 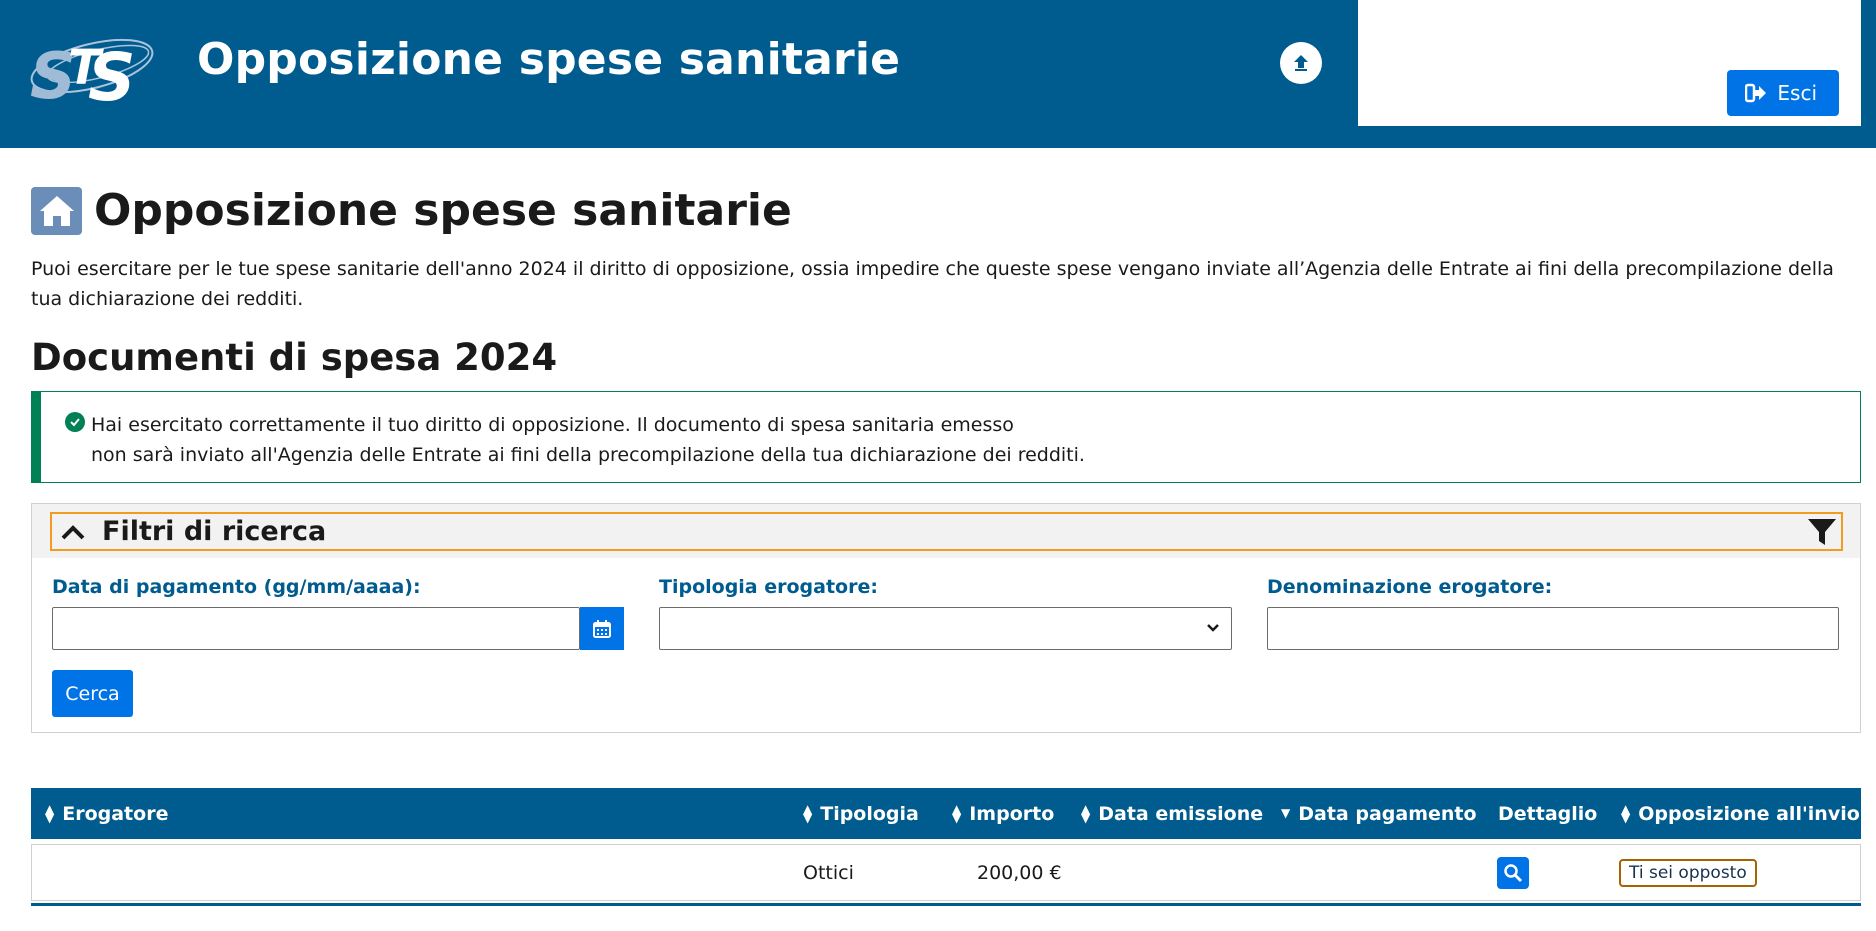 I want to click on page-title: Opposizione spese sanitarie, so click(x=443, y=210).